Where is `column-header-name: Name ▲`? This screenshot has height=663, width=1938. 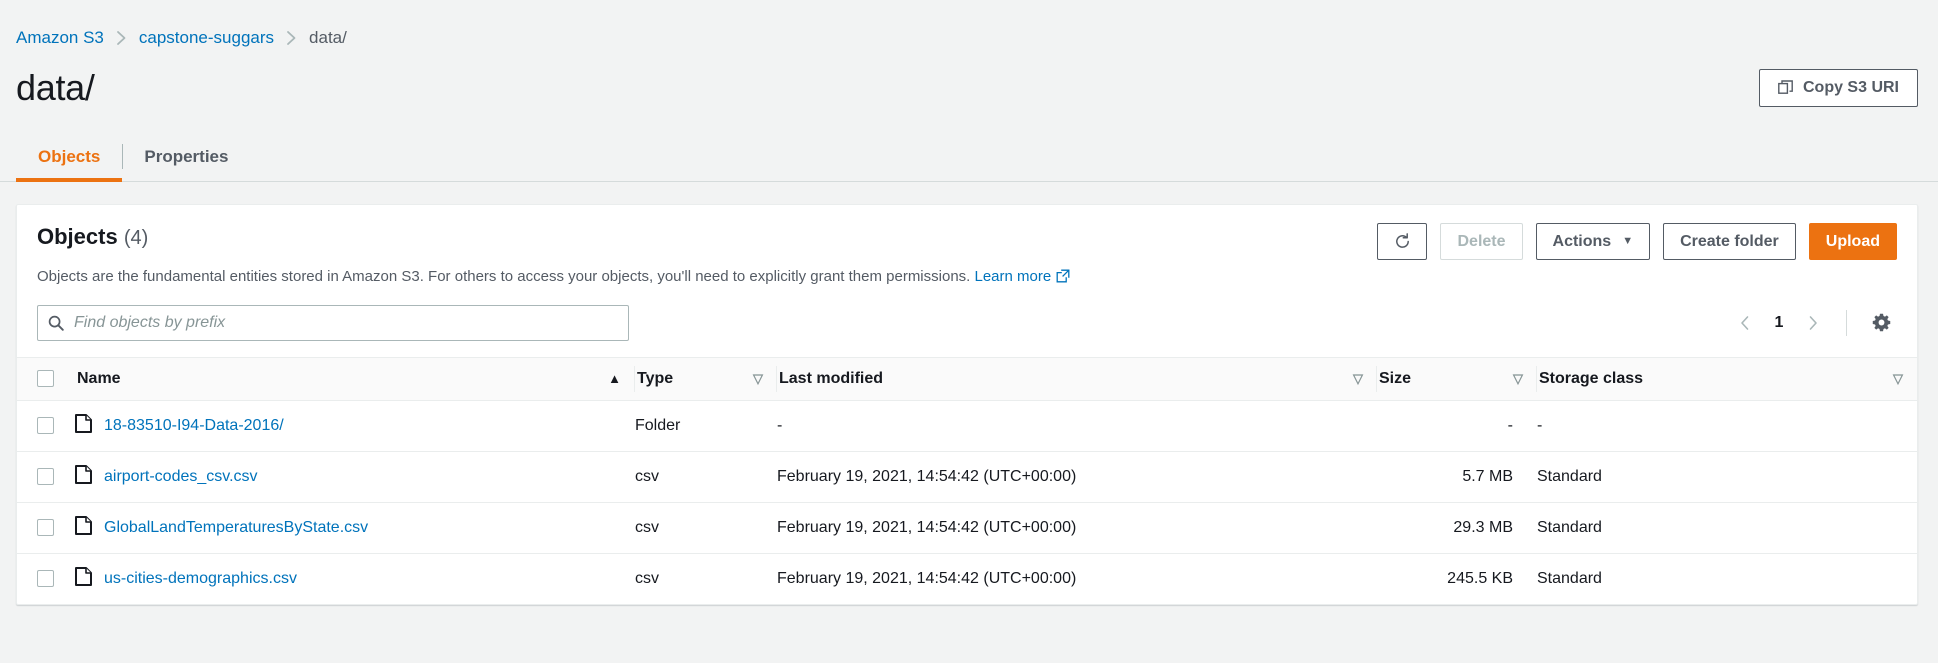 column-header-name: Name ▲ is located at coordinates (355, 378).